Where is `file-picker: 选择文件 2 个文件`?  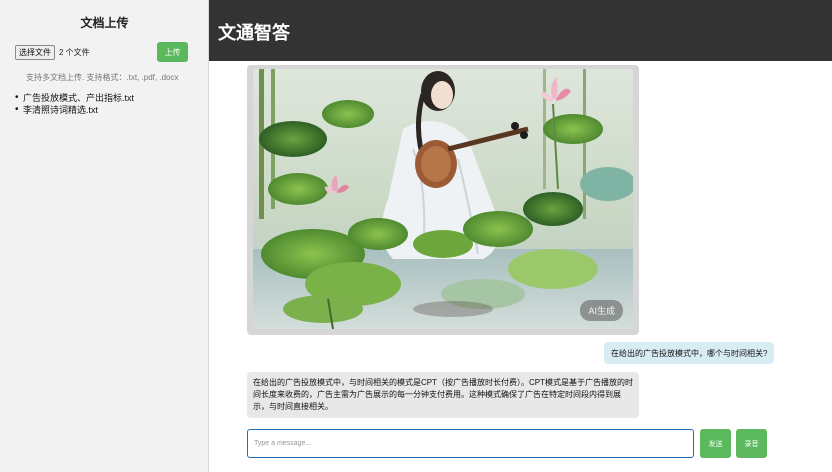
file-picker: 选择文件 2 个文件 is located at coordinates (52, 52).